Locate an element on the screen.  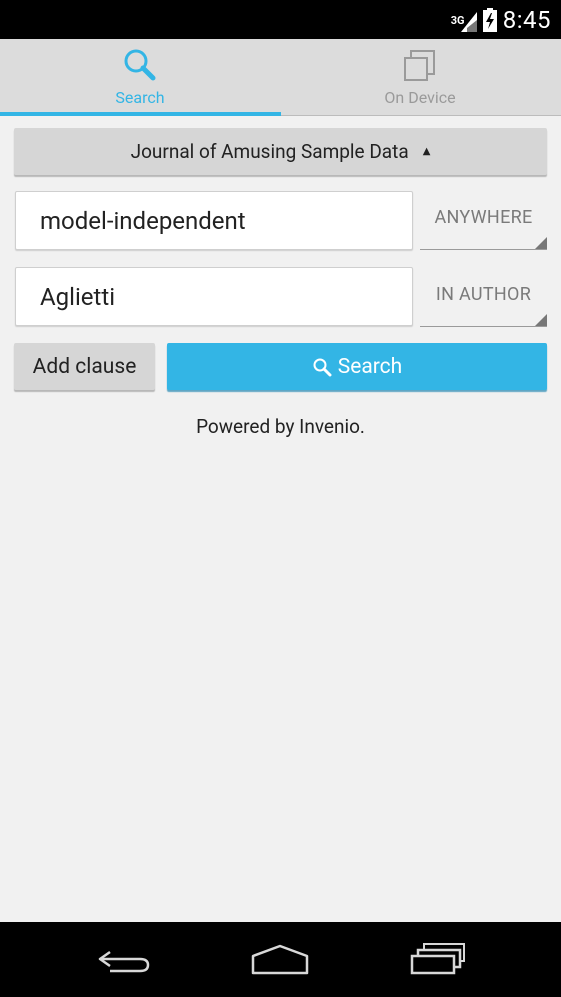
network-type-label: 3G is located at coordinates (457, 20).